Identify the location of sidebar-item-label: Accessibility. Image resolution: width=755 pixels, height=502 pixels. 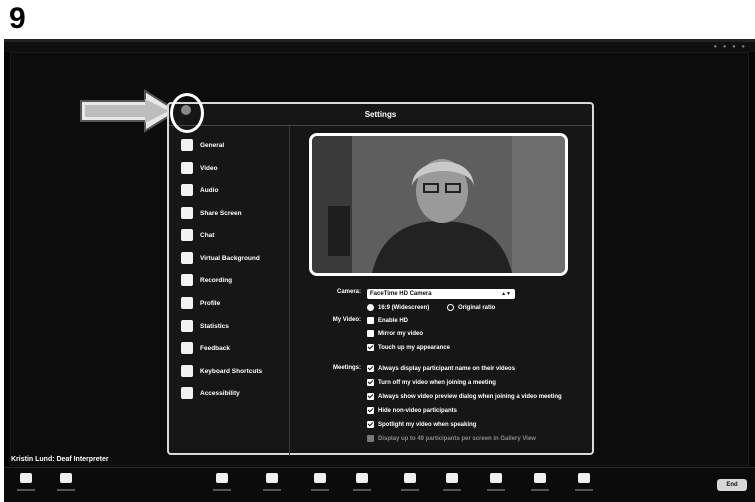
(220, 393).